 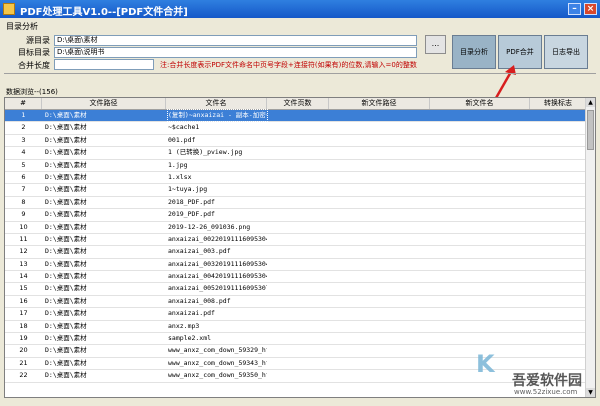 What do you see at coordinates (296, 190) in the screenshot?
I see `table-row: 7 D:\桌面\素材 1~tuya.jpg` at bounding box center [296, 190].